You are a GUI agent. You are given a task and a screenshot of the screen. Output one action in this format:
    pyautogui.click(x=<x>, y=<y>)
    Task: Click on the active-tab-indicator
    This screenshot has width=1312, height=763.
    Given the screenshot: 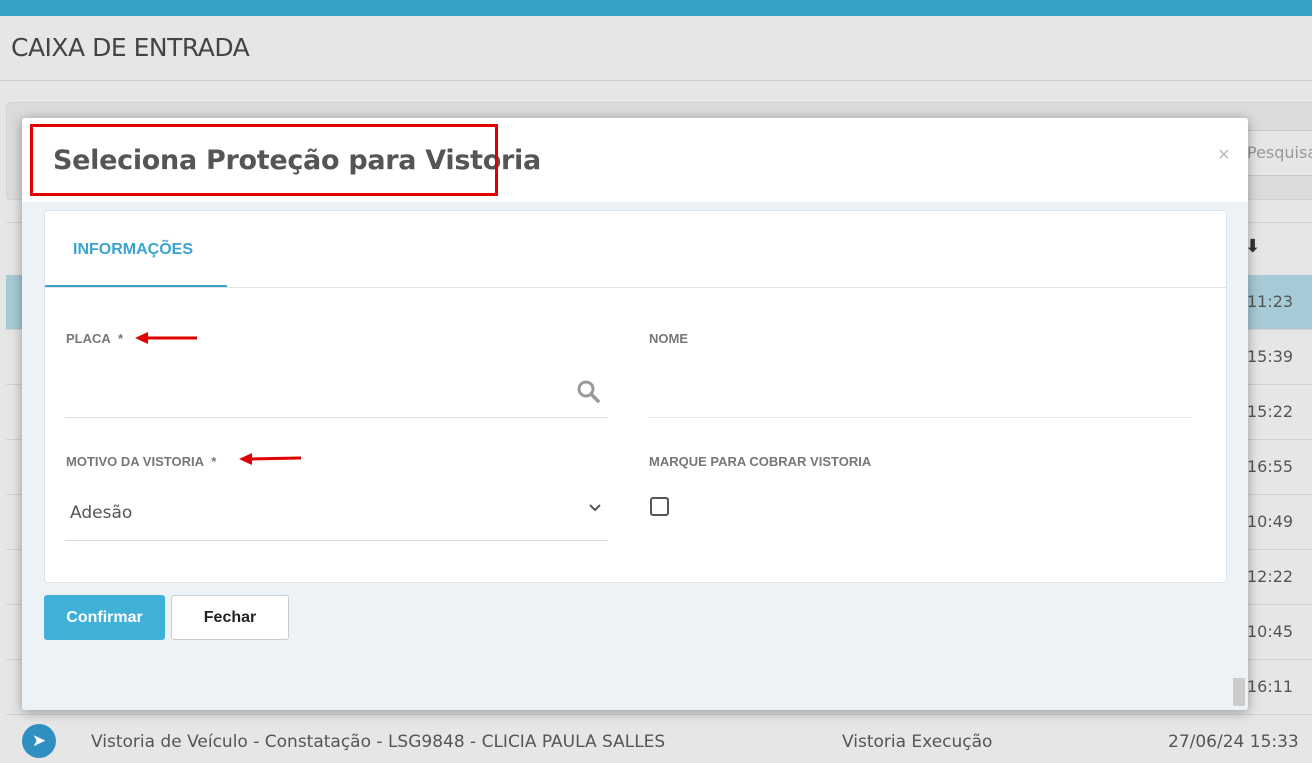 What is the action you would take?
    pyautogui.click(x=136, y=286)
    